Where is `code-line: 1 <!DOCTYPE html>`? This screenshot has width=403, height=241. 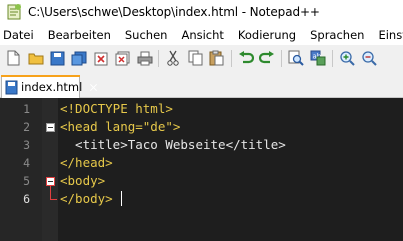
code-line: 1 <!DOCTYPE html> is located at coordinates (201, 109).